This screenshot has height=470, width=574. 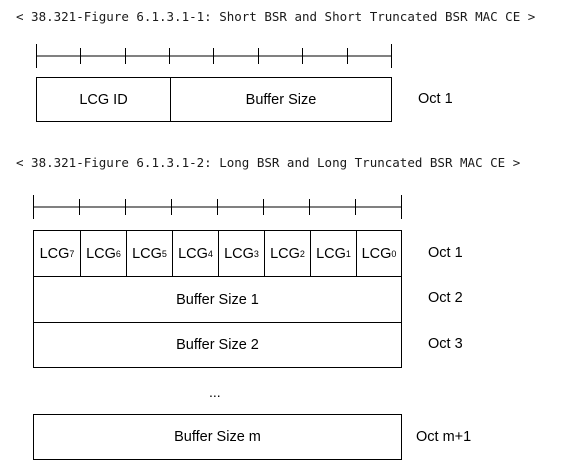 What do you see at coordinates (217, 207) in the screenshot?
I see `figure2-bit-ruler` at bounding box center [217, 207].